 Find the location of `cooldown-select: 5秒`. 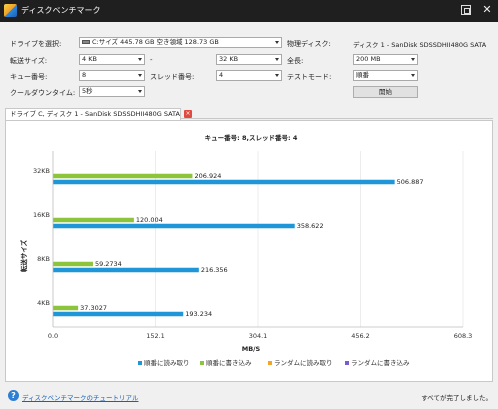

cooldown-select: 5秒 is located at coordinates (112, 91).